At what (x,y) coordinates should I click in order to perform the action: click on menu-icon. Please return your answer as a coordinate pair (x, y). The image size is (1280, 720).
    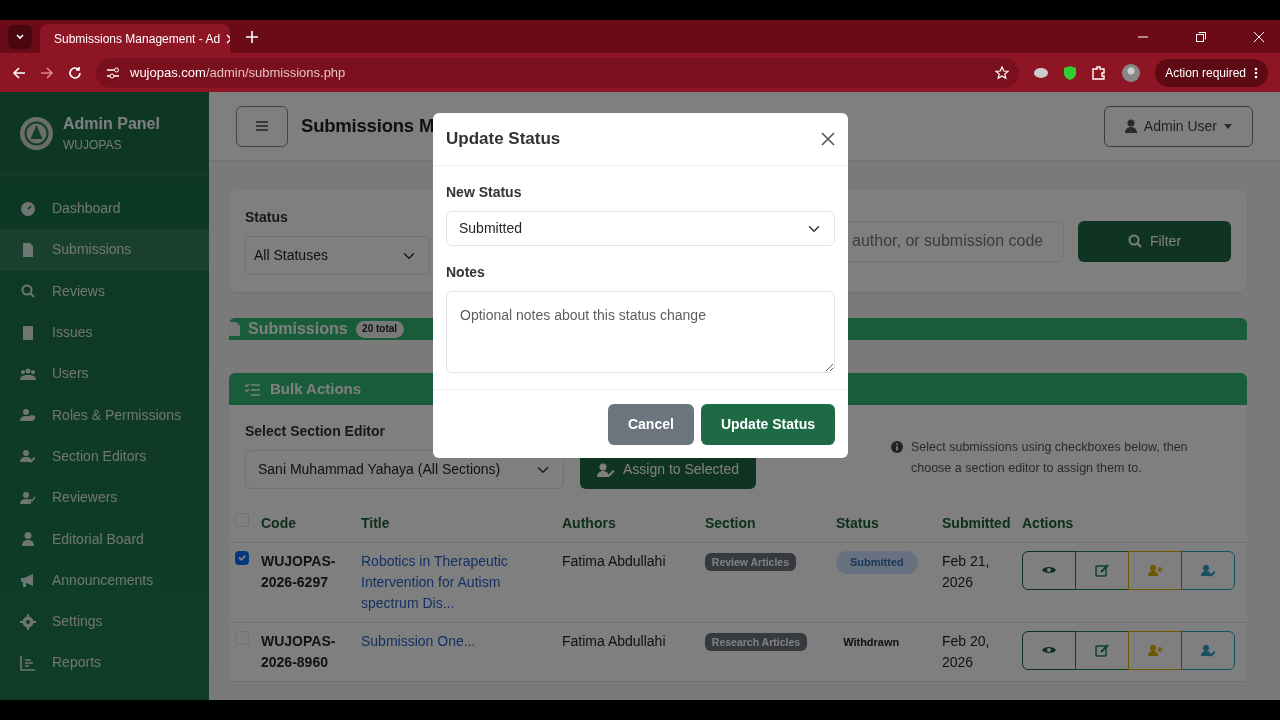
    Looking at the image, I should click on (262, 126).